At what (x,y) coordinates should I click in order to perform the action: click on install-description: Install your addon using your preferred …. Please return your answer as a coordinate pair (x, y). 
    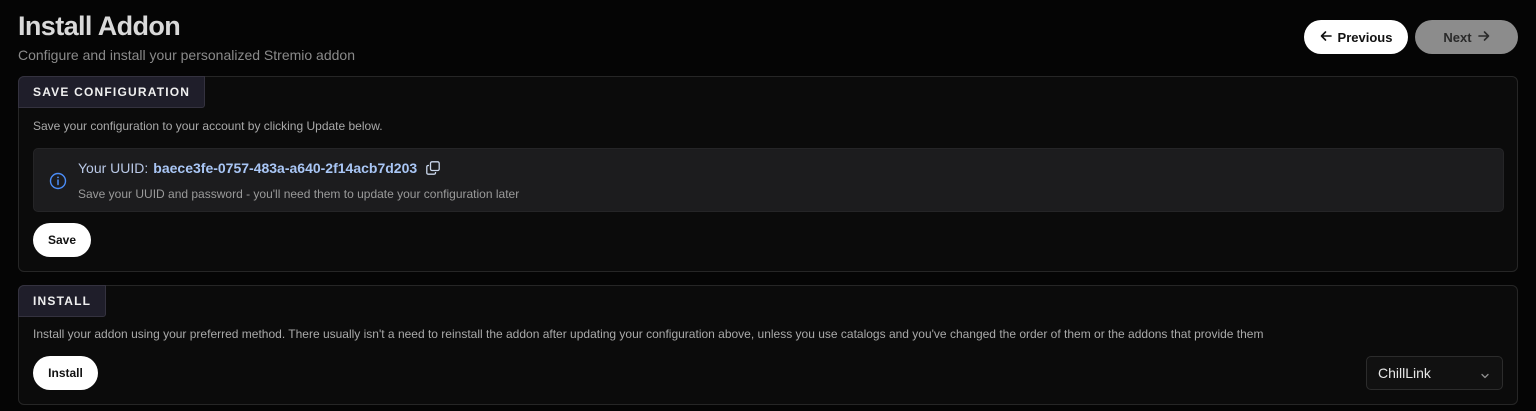
    Looking at the image, I should click on (648, 334).